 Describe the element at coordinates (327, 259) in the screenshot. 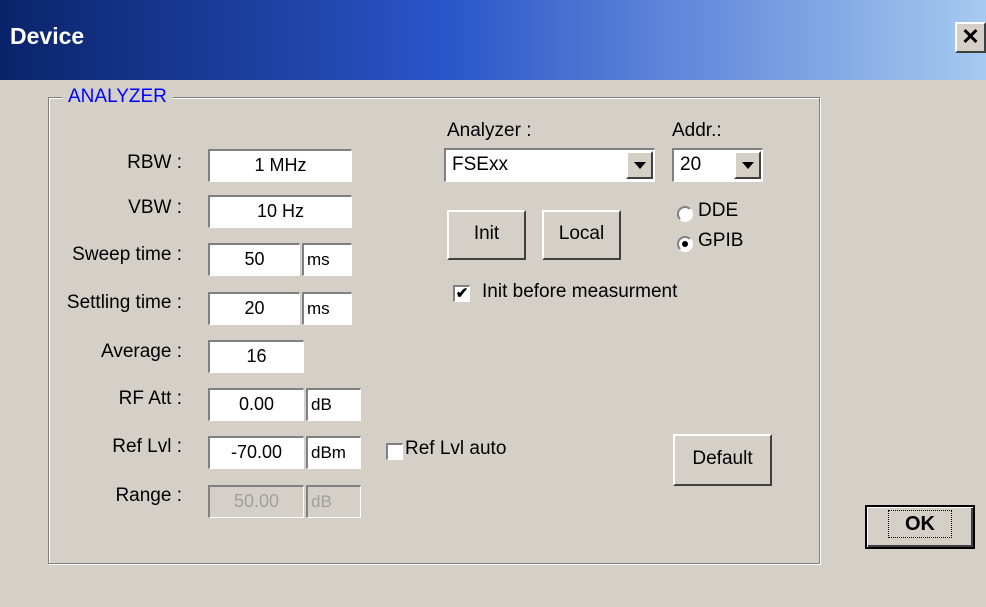

I see `sweep-time-unit: ms` at that location.